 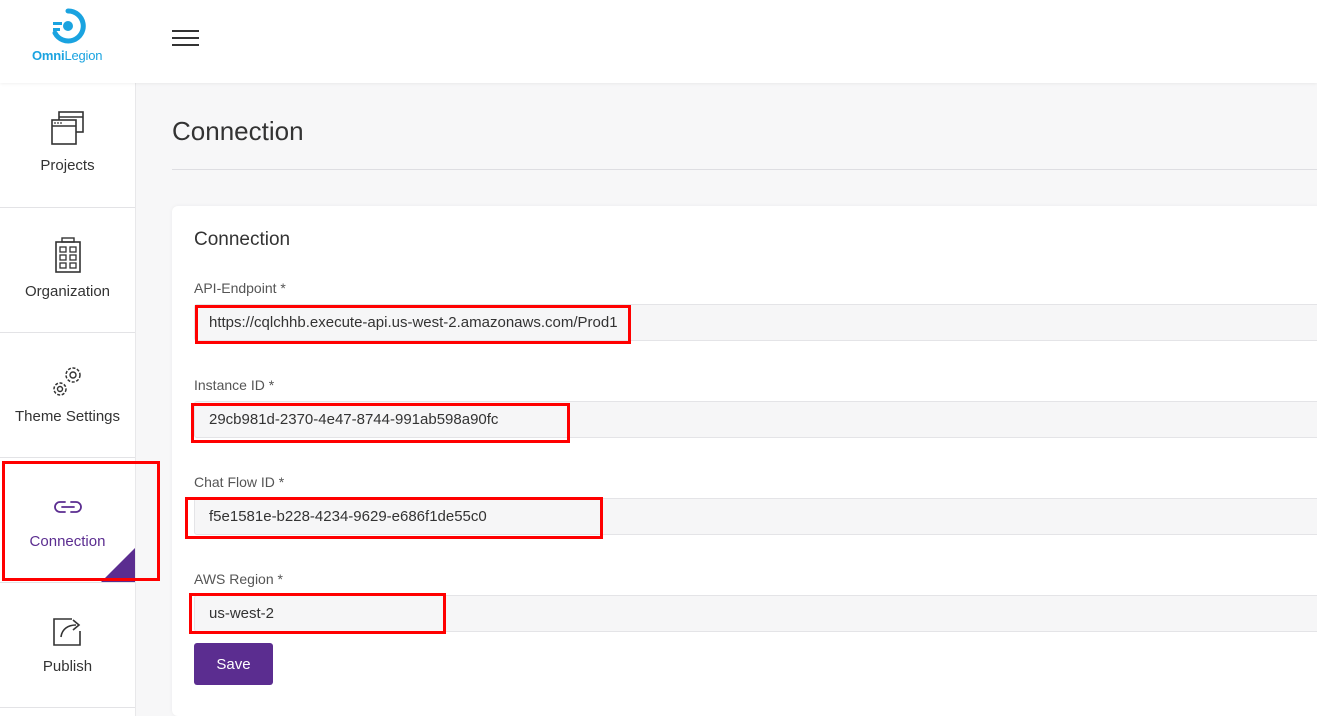 I want to click on sidebar-item-connection: Connection, so click(x=67, y=520).